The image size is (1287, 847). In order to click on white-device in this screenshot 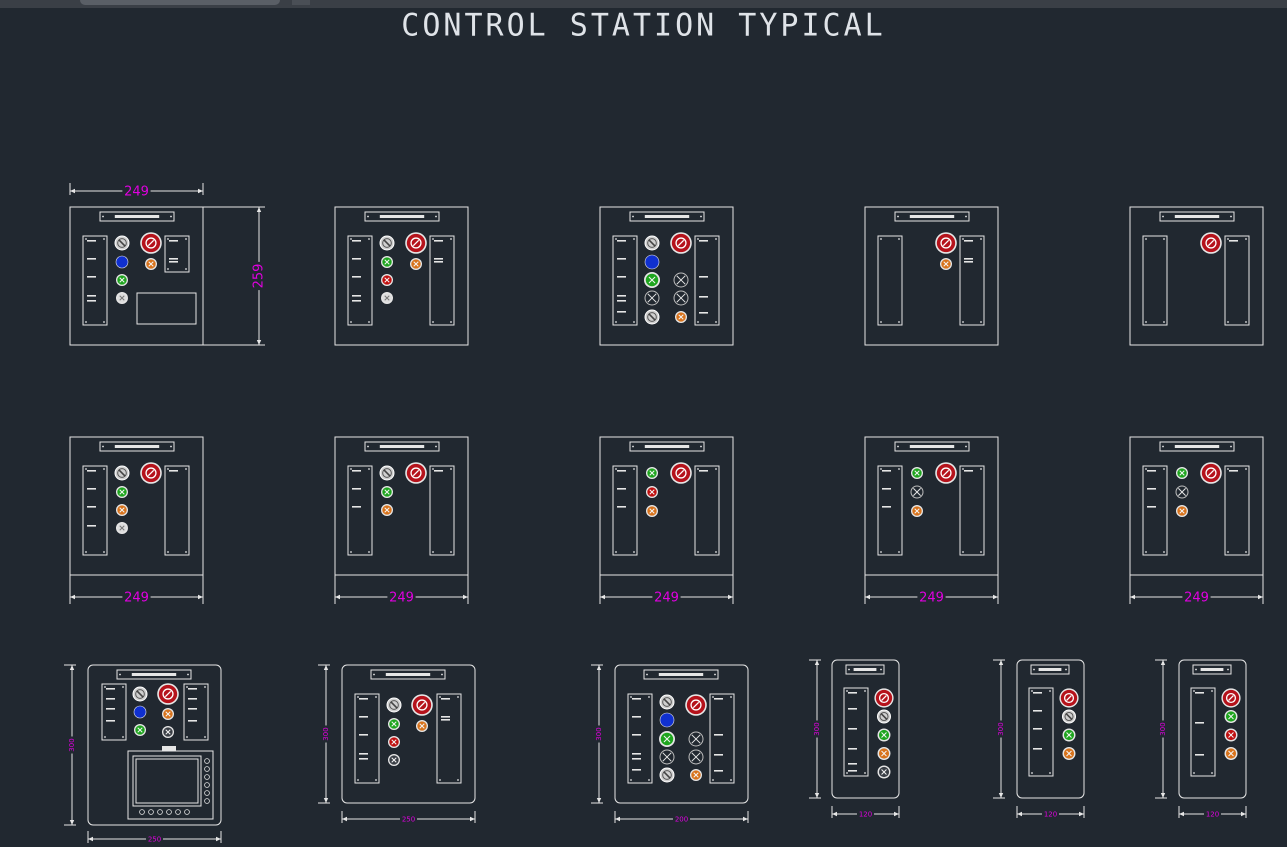, I will do `click(122, 298)`.